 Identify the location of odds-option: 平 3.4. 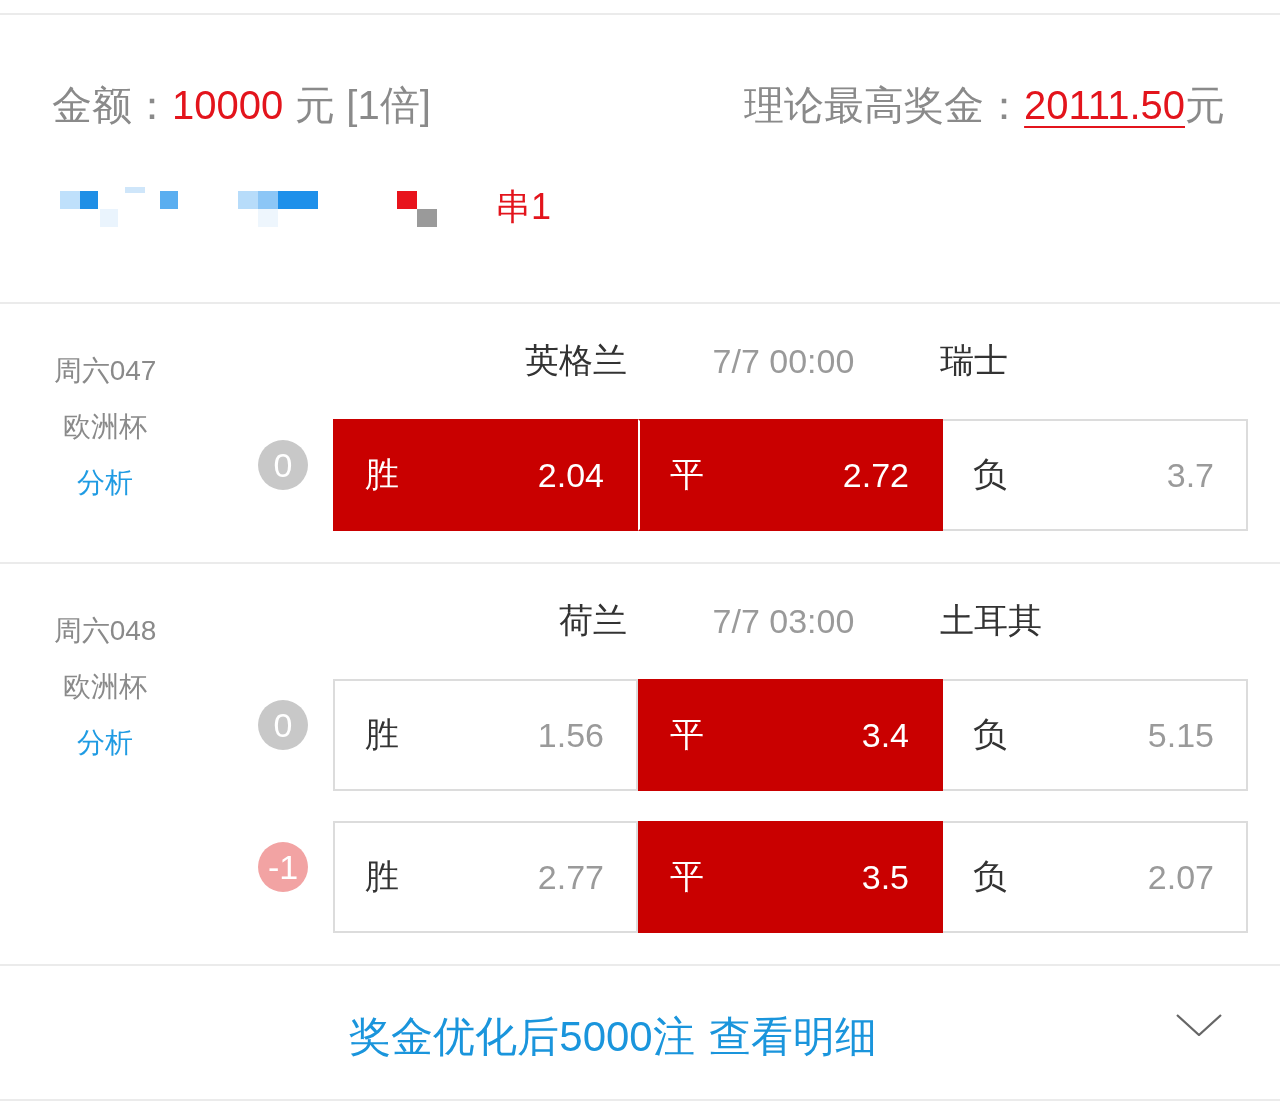
(790, 735).